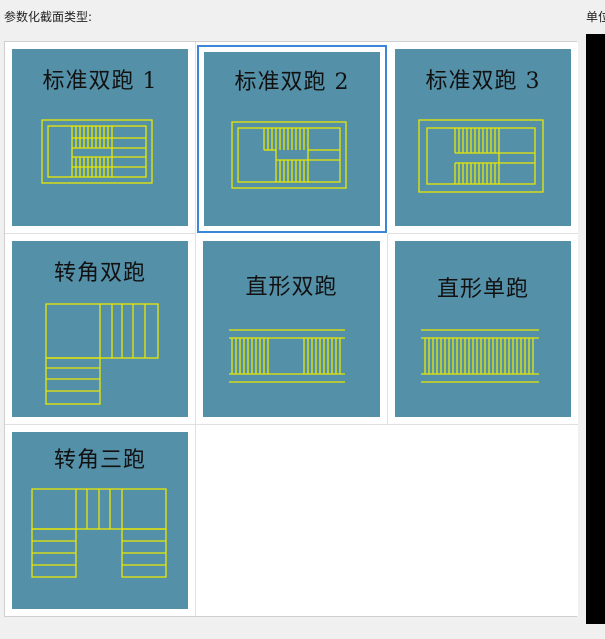 This screenshot has width=605, height=639. I want to click on corner-triple-stair-icon, so click(99, 533).